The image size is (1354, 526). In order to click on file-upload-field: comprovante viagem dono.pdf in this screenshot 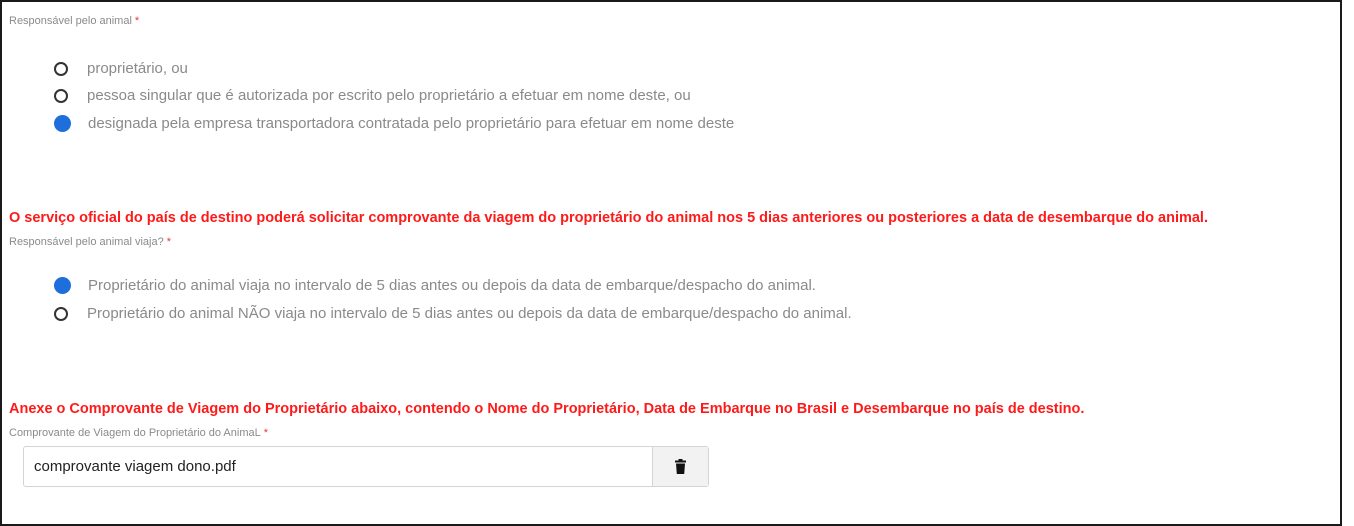, I will do `click(366, 466)`.